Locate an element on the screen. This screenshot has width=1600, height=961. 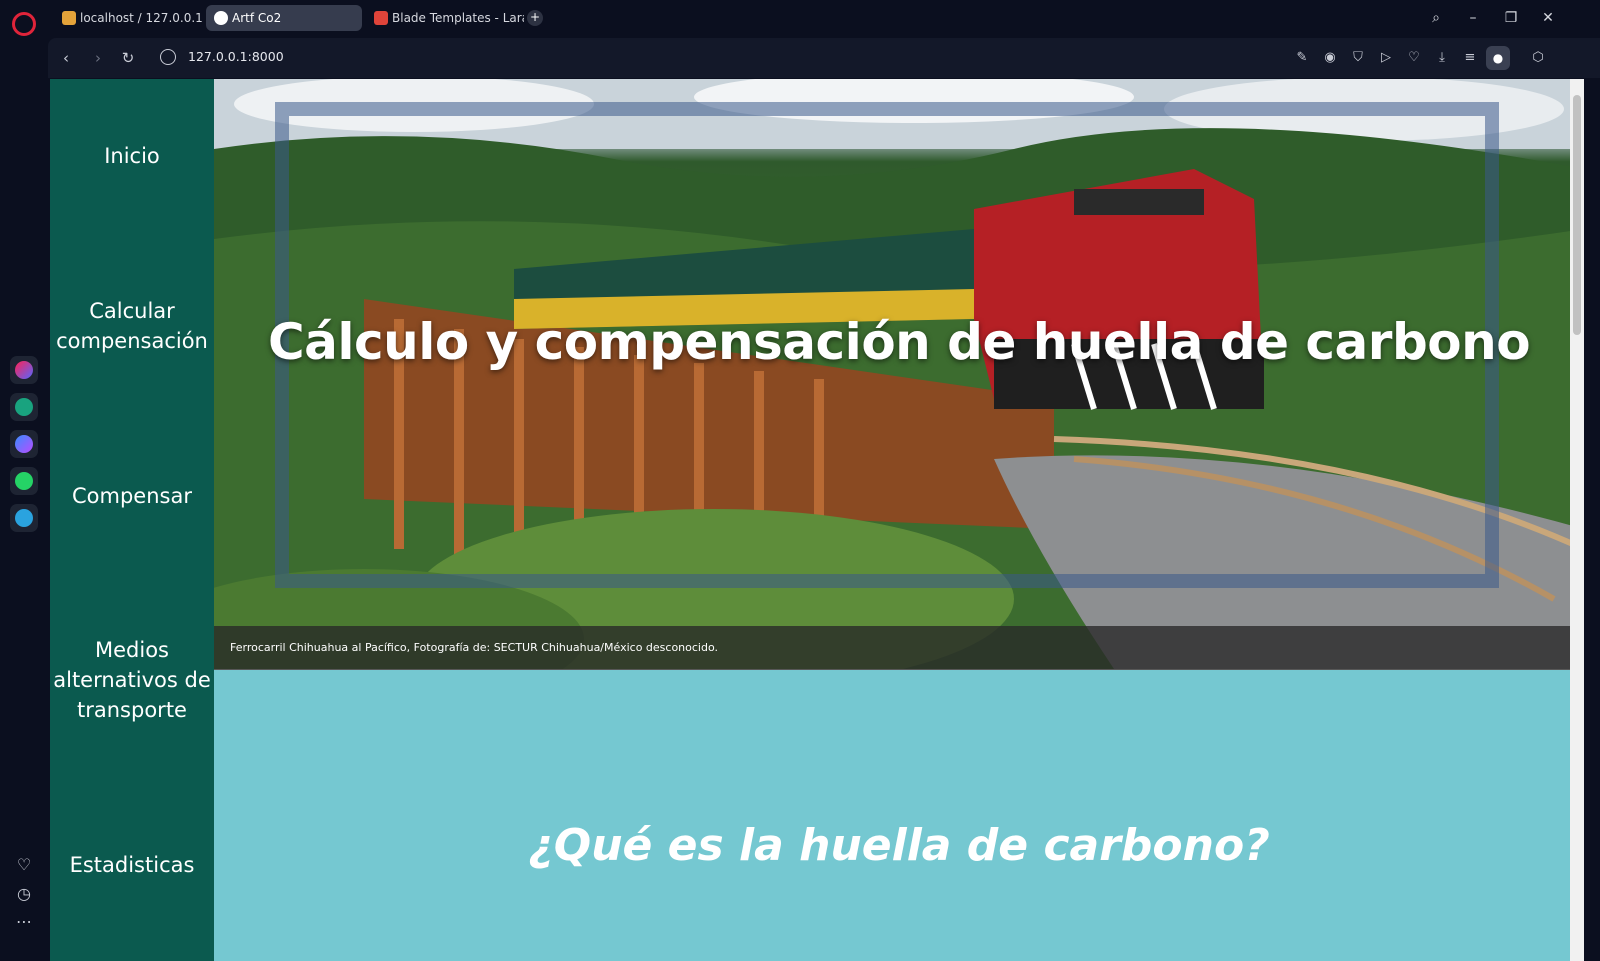
play-icon: ▷ is located at coordinates (1386, 58).